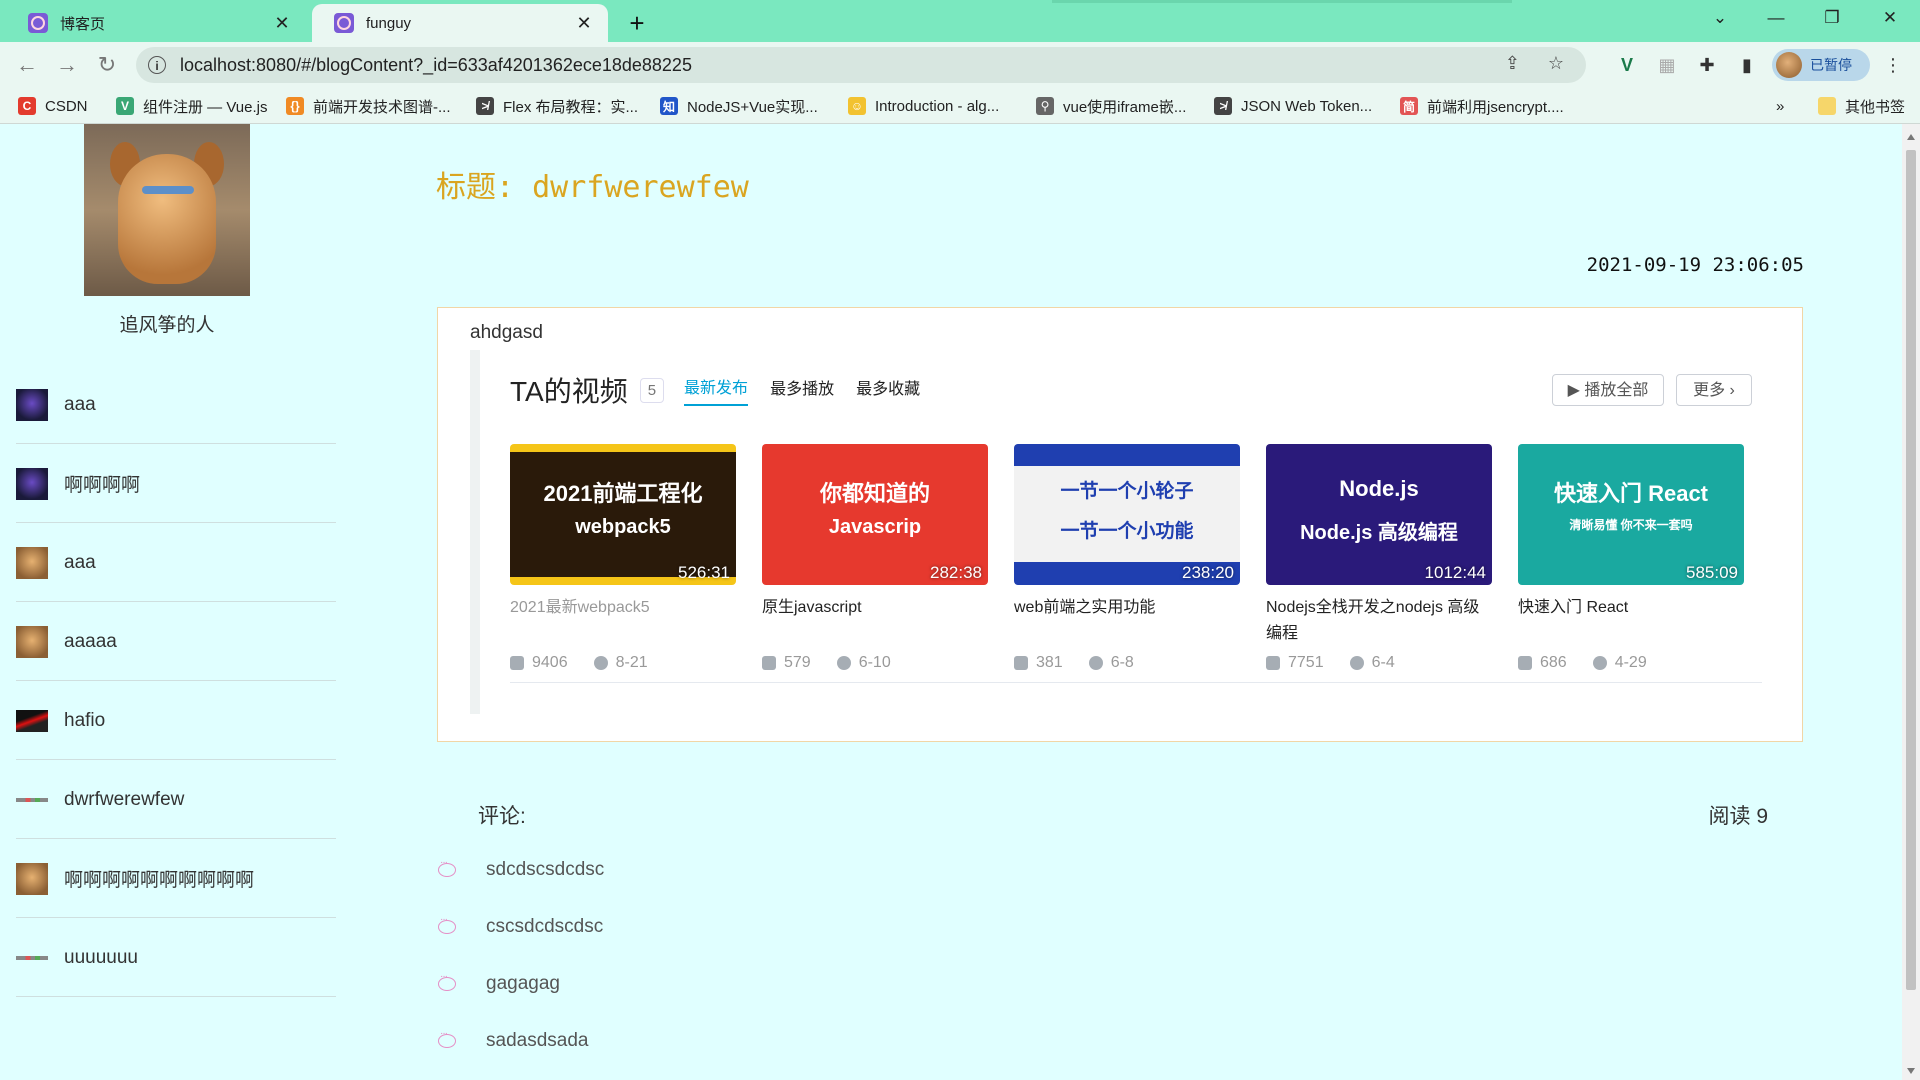 The width and height of the screenshot is (1920, 1080). Describe the element at coordinates (802, 390) in the screenshot. I see `tab-most-played: 最多播放` at that location.